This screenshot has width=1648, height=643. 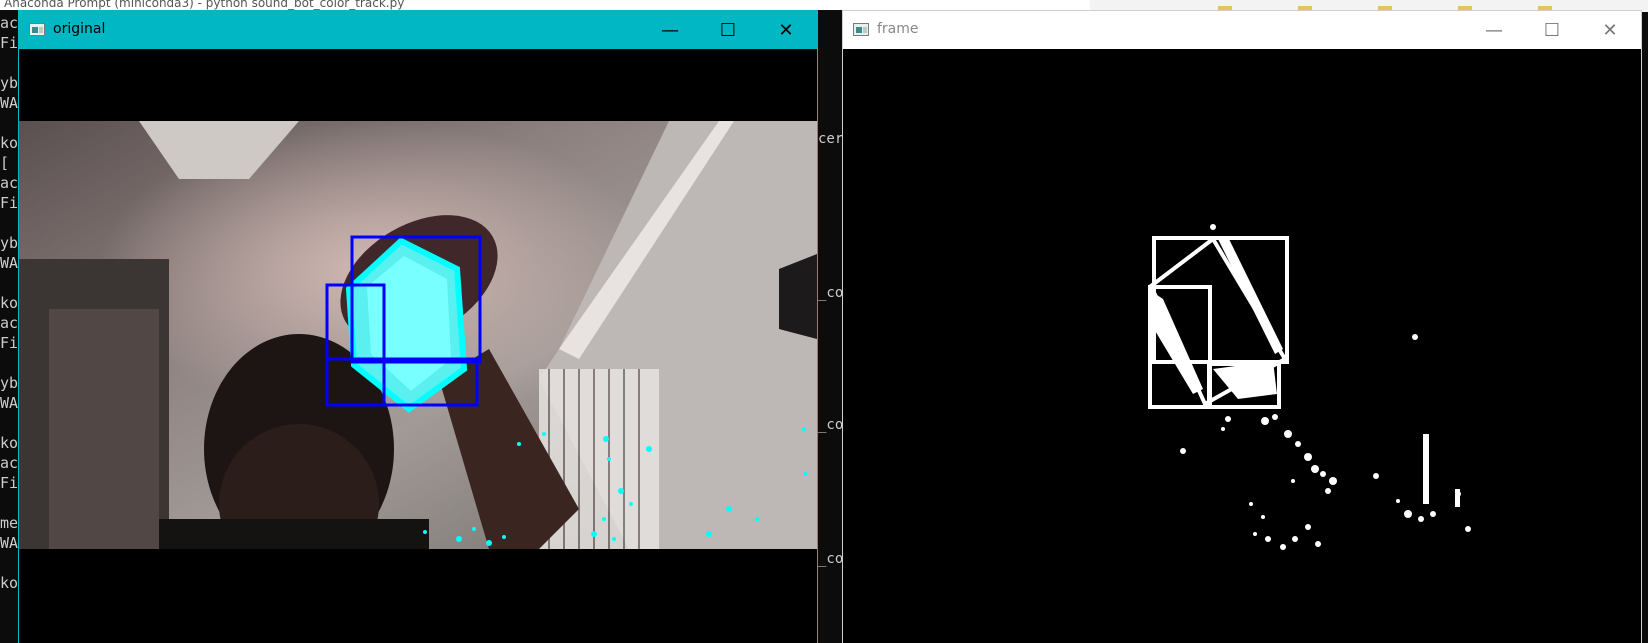 What do you see at coordinates (1242, 30) in the screenshot?
I see `frame-titlebar: frame — ☐ ✕` at bounding box center [1242, 30].